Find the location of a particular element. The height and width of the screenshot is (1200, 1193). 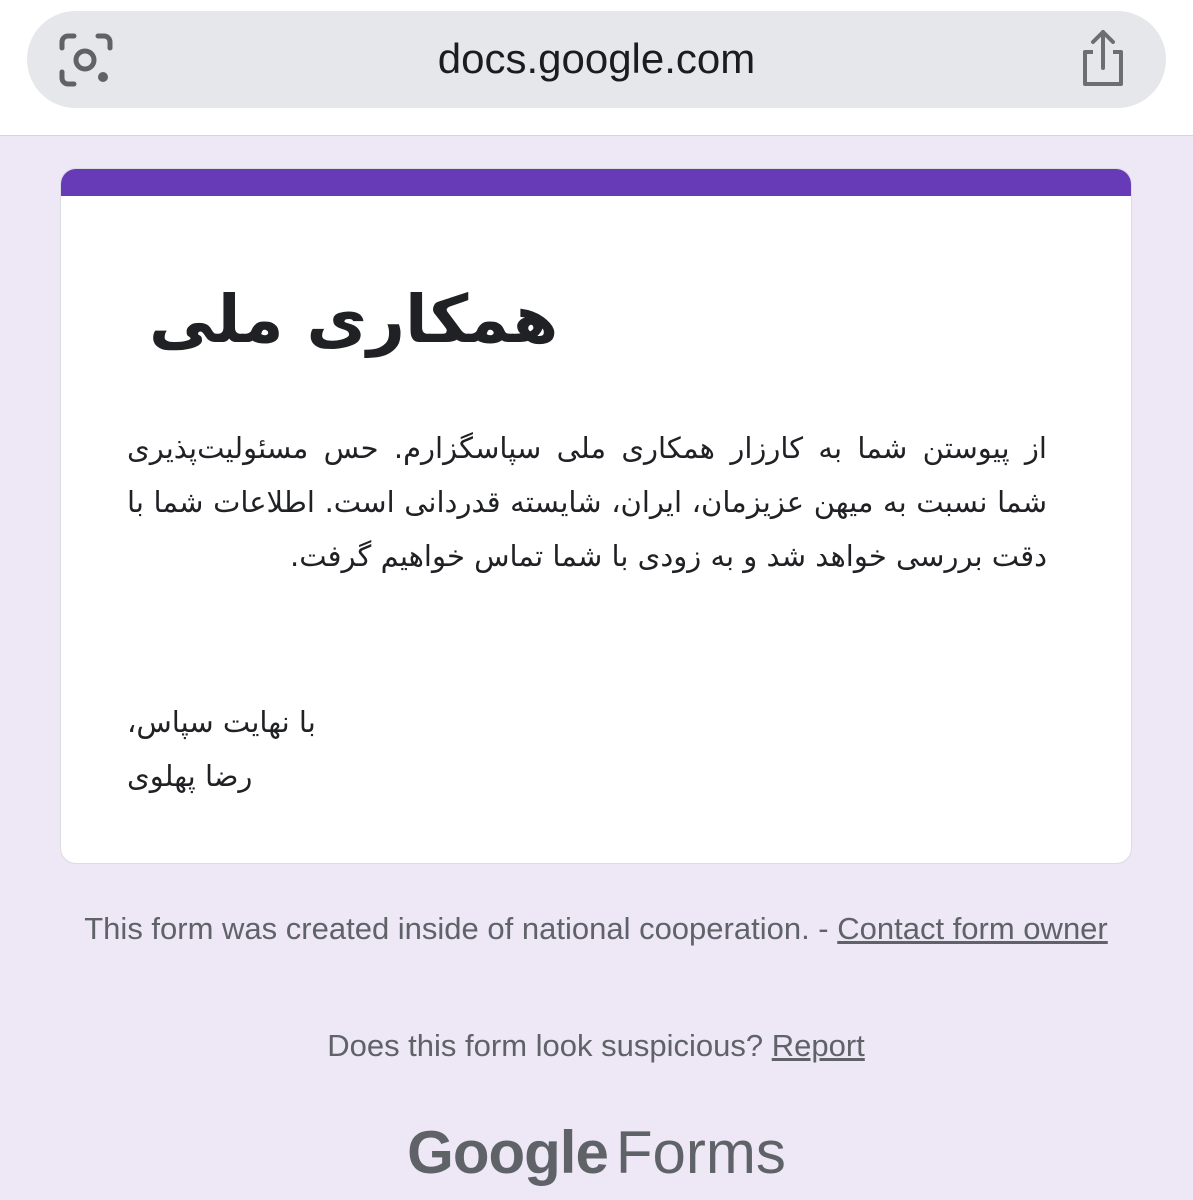

suspicious-notice: Does this form look suspicious? Report is located at coordinates (596, 1046).